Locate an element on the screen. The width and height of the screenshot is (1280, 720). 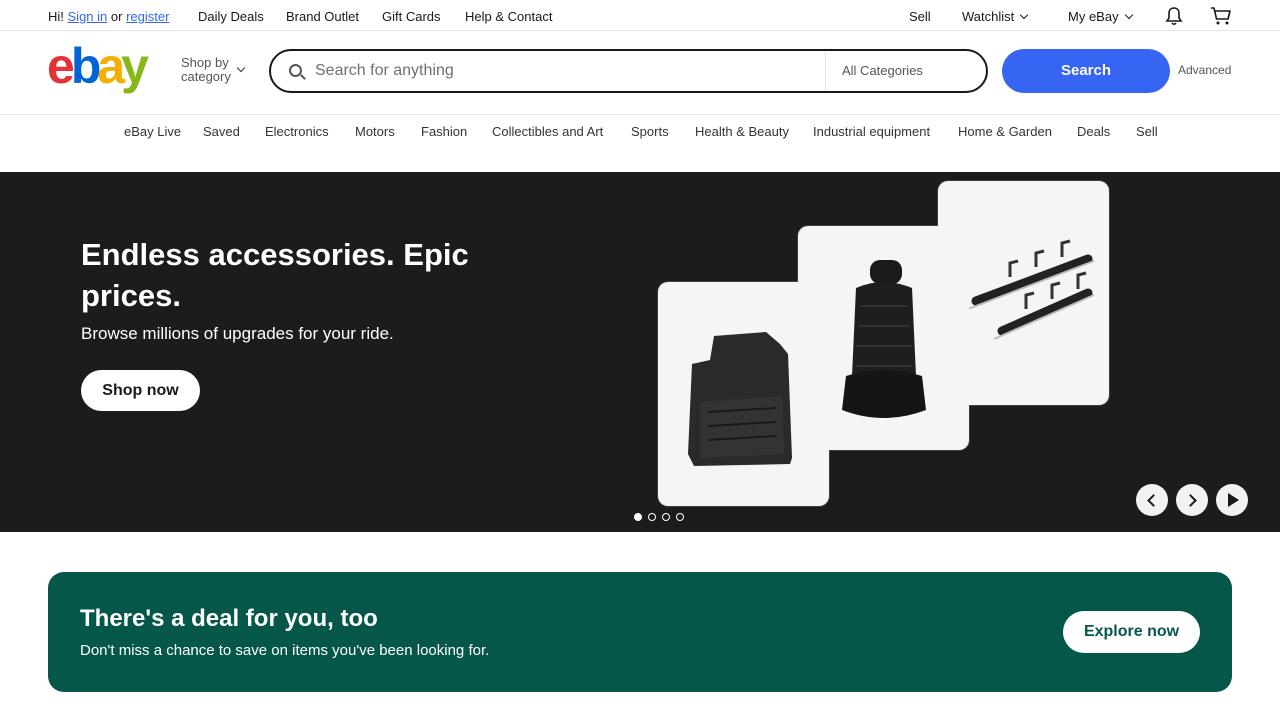
my-ebay-menu: My eBay is located at coordinates (1100, 16).